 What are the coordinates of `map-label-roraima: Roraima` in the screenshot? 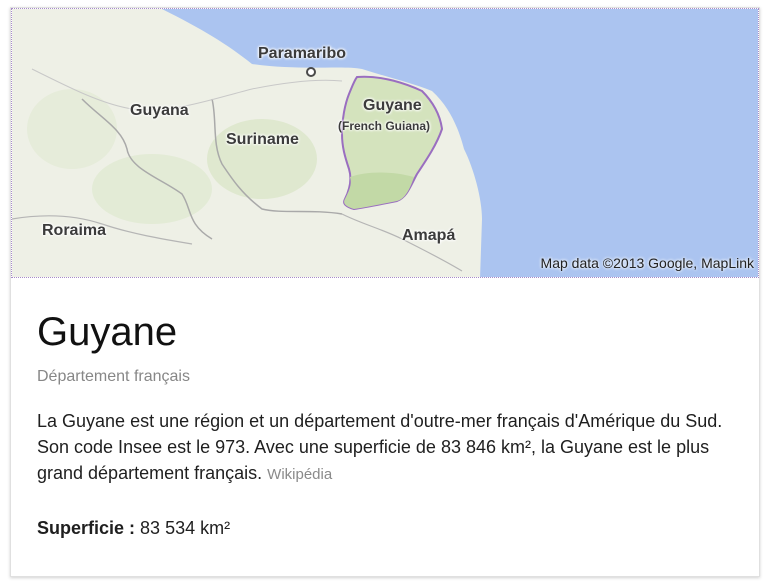 It's located at (74, 230).